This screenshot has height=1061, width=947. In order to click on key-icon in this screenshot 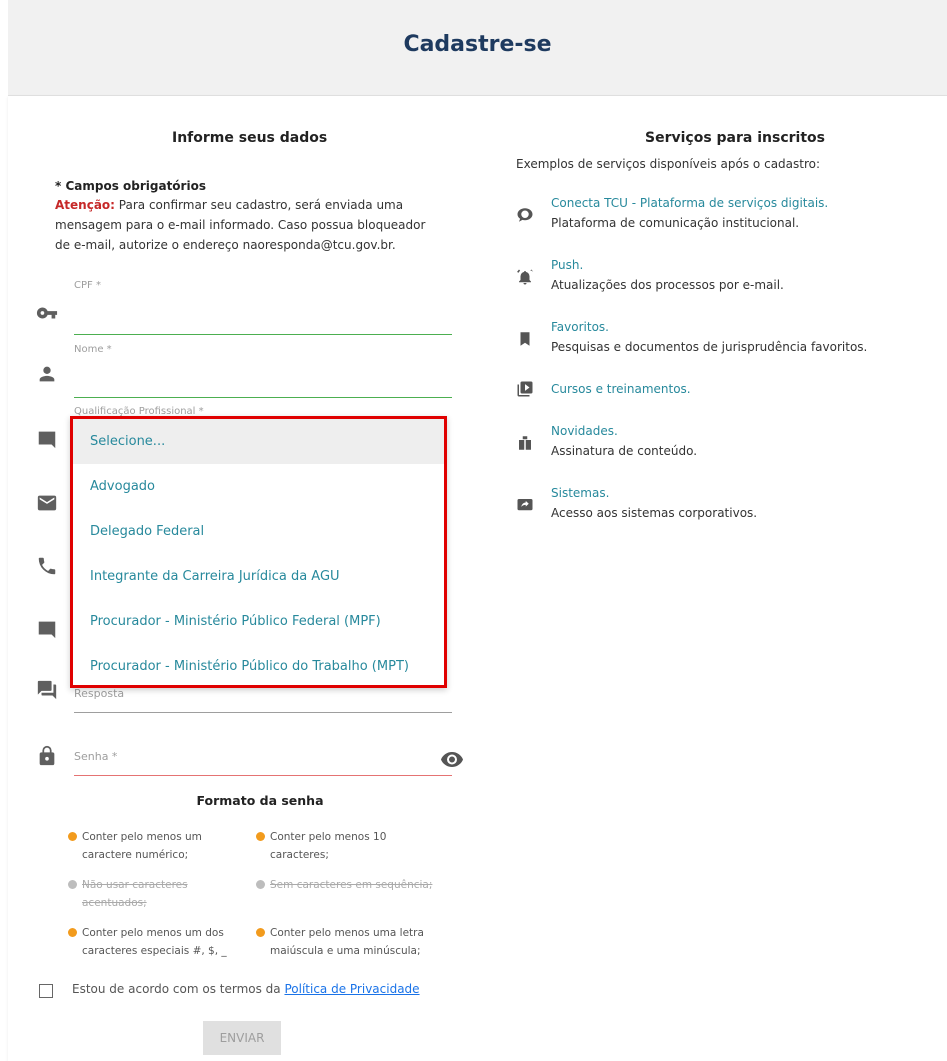, I will do `click(47, 313)`.